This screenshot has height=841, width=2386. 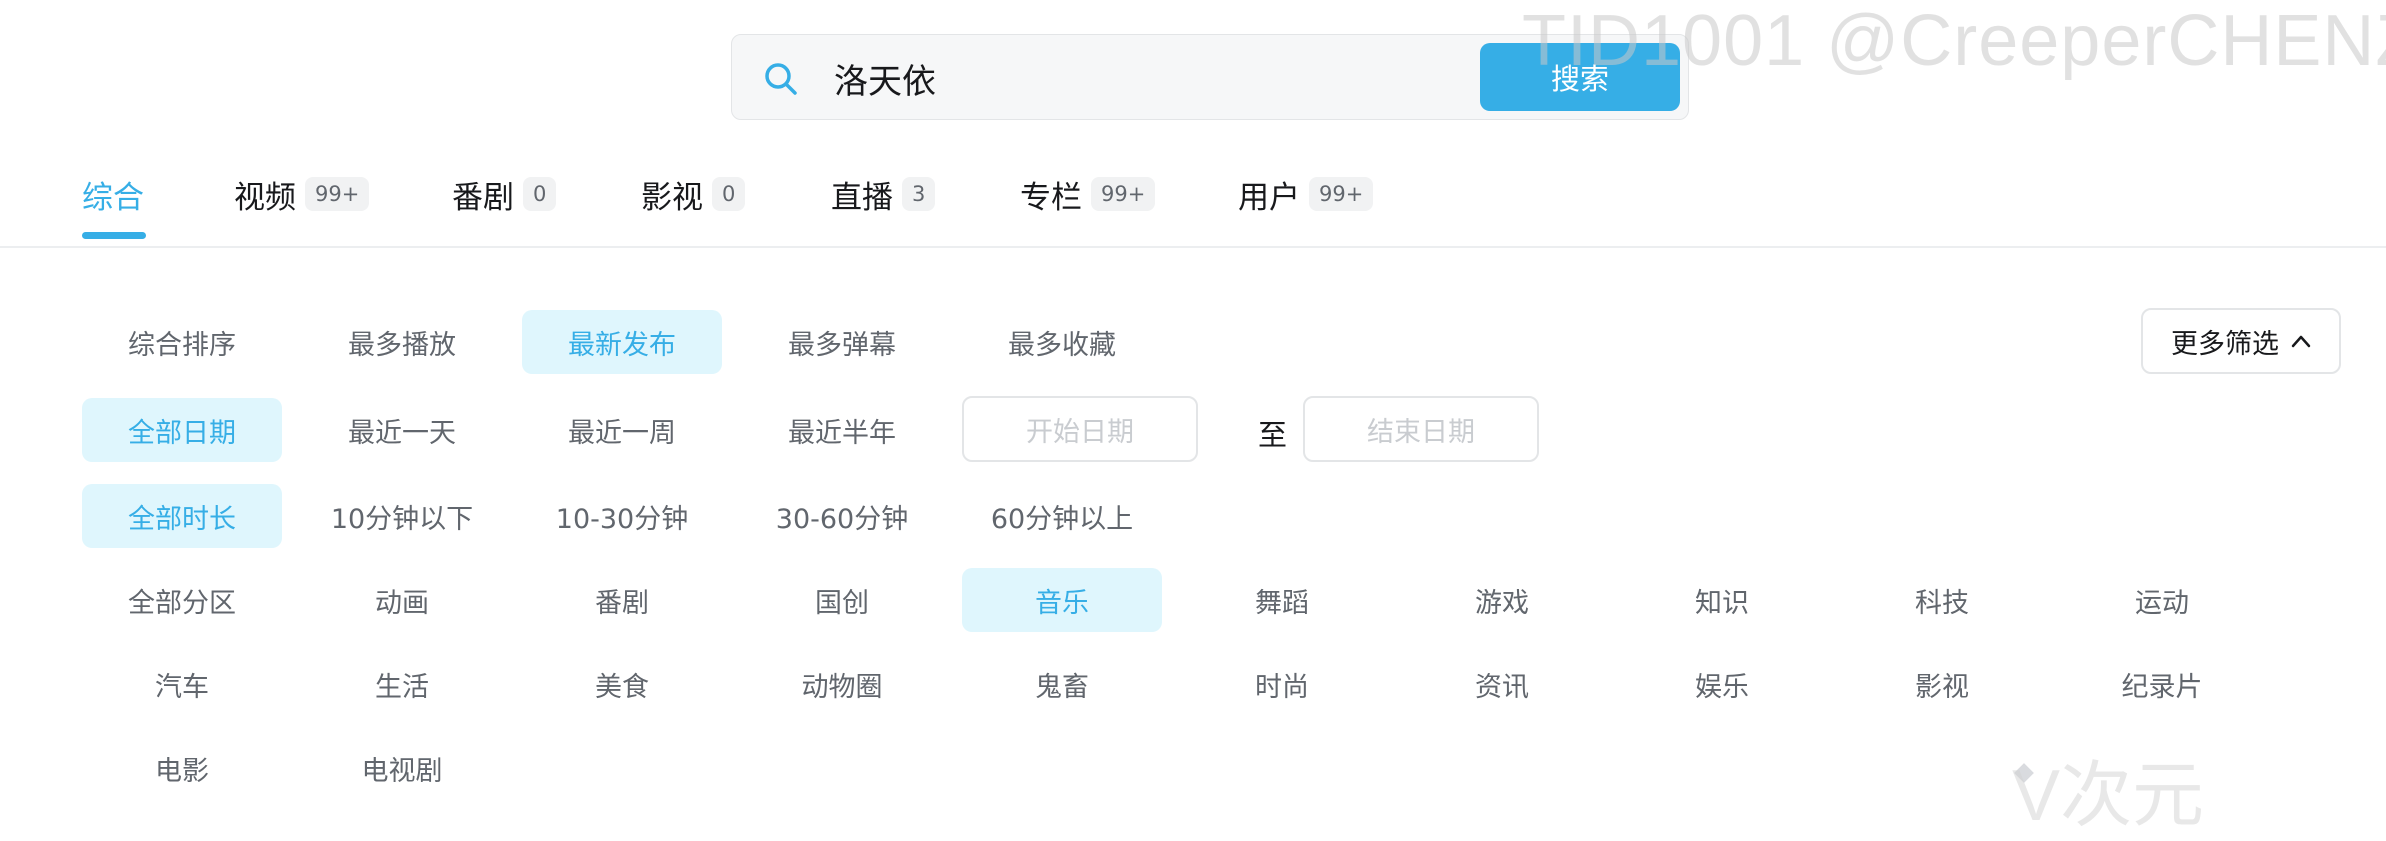 I want to click on date-option: 最近一周, so click(x=622, y=430).